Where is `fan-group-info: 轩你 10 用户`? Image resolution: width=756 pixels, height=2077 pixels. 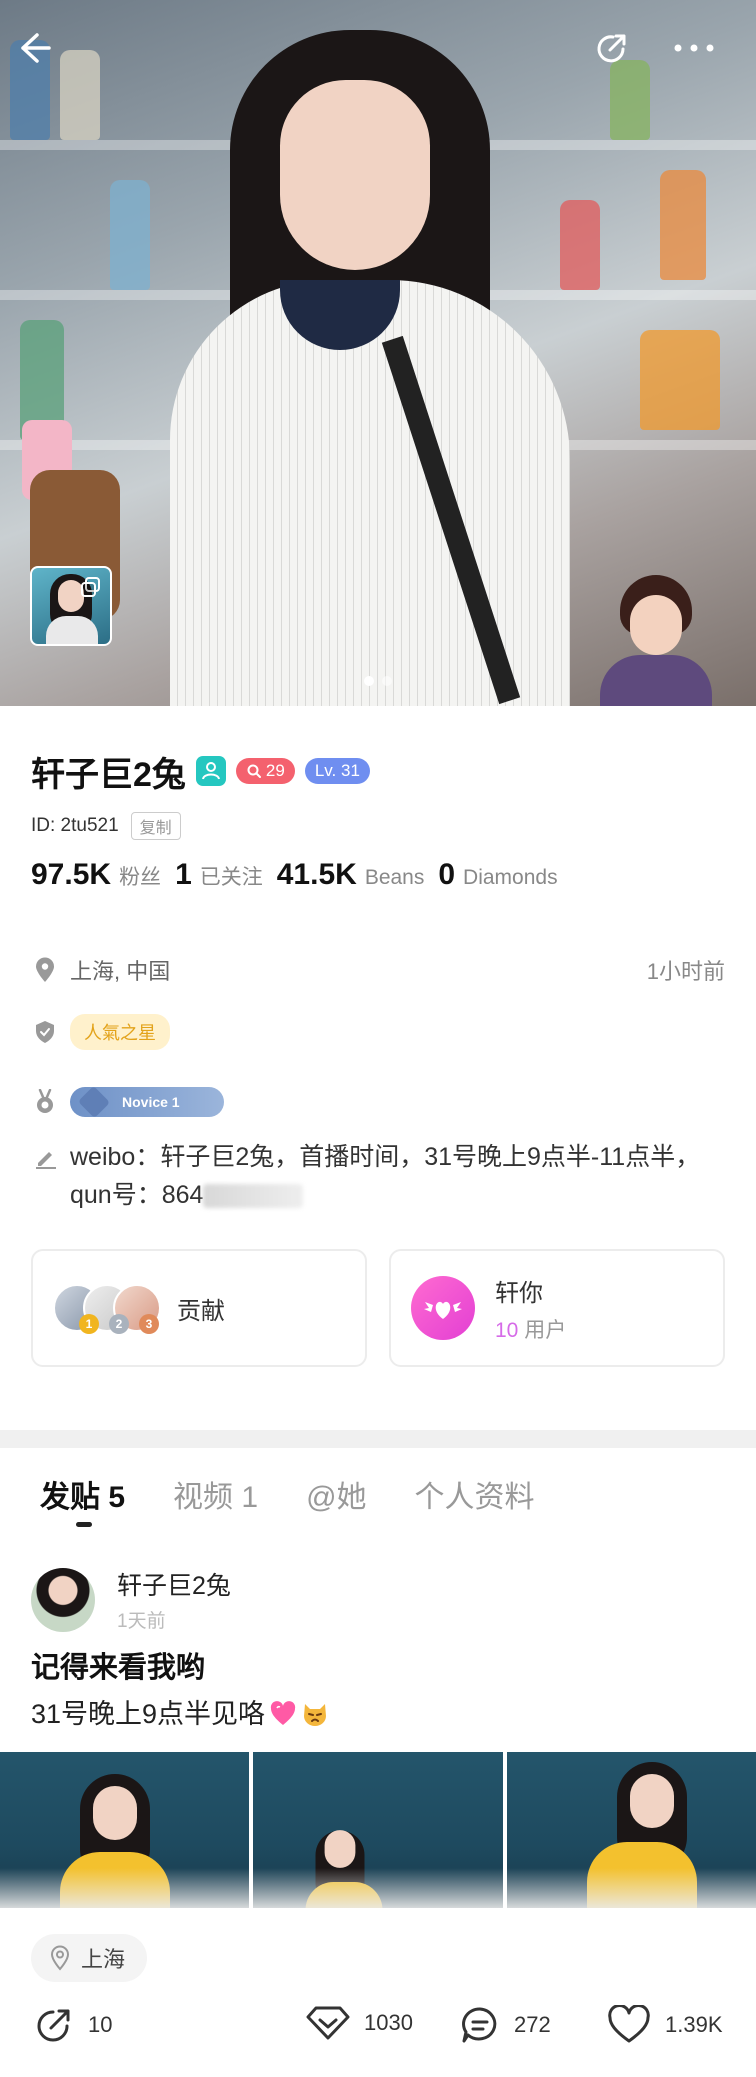
fan-group-info: 轩你 10 用户 is located at coordinates (530, 1308).